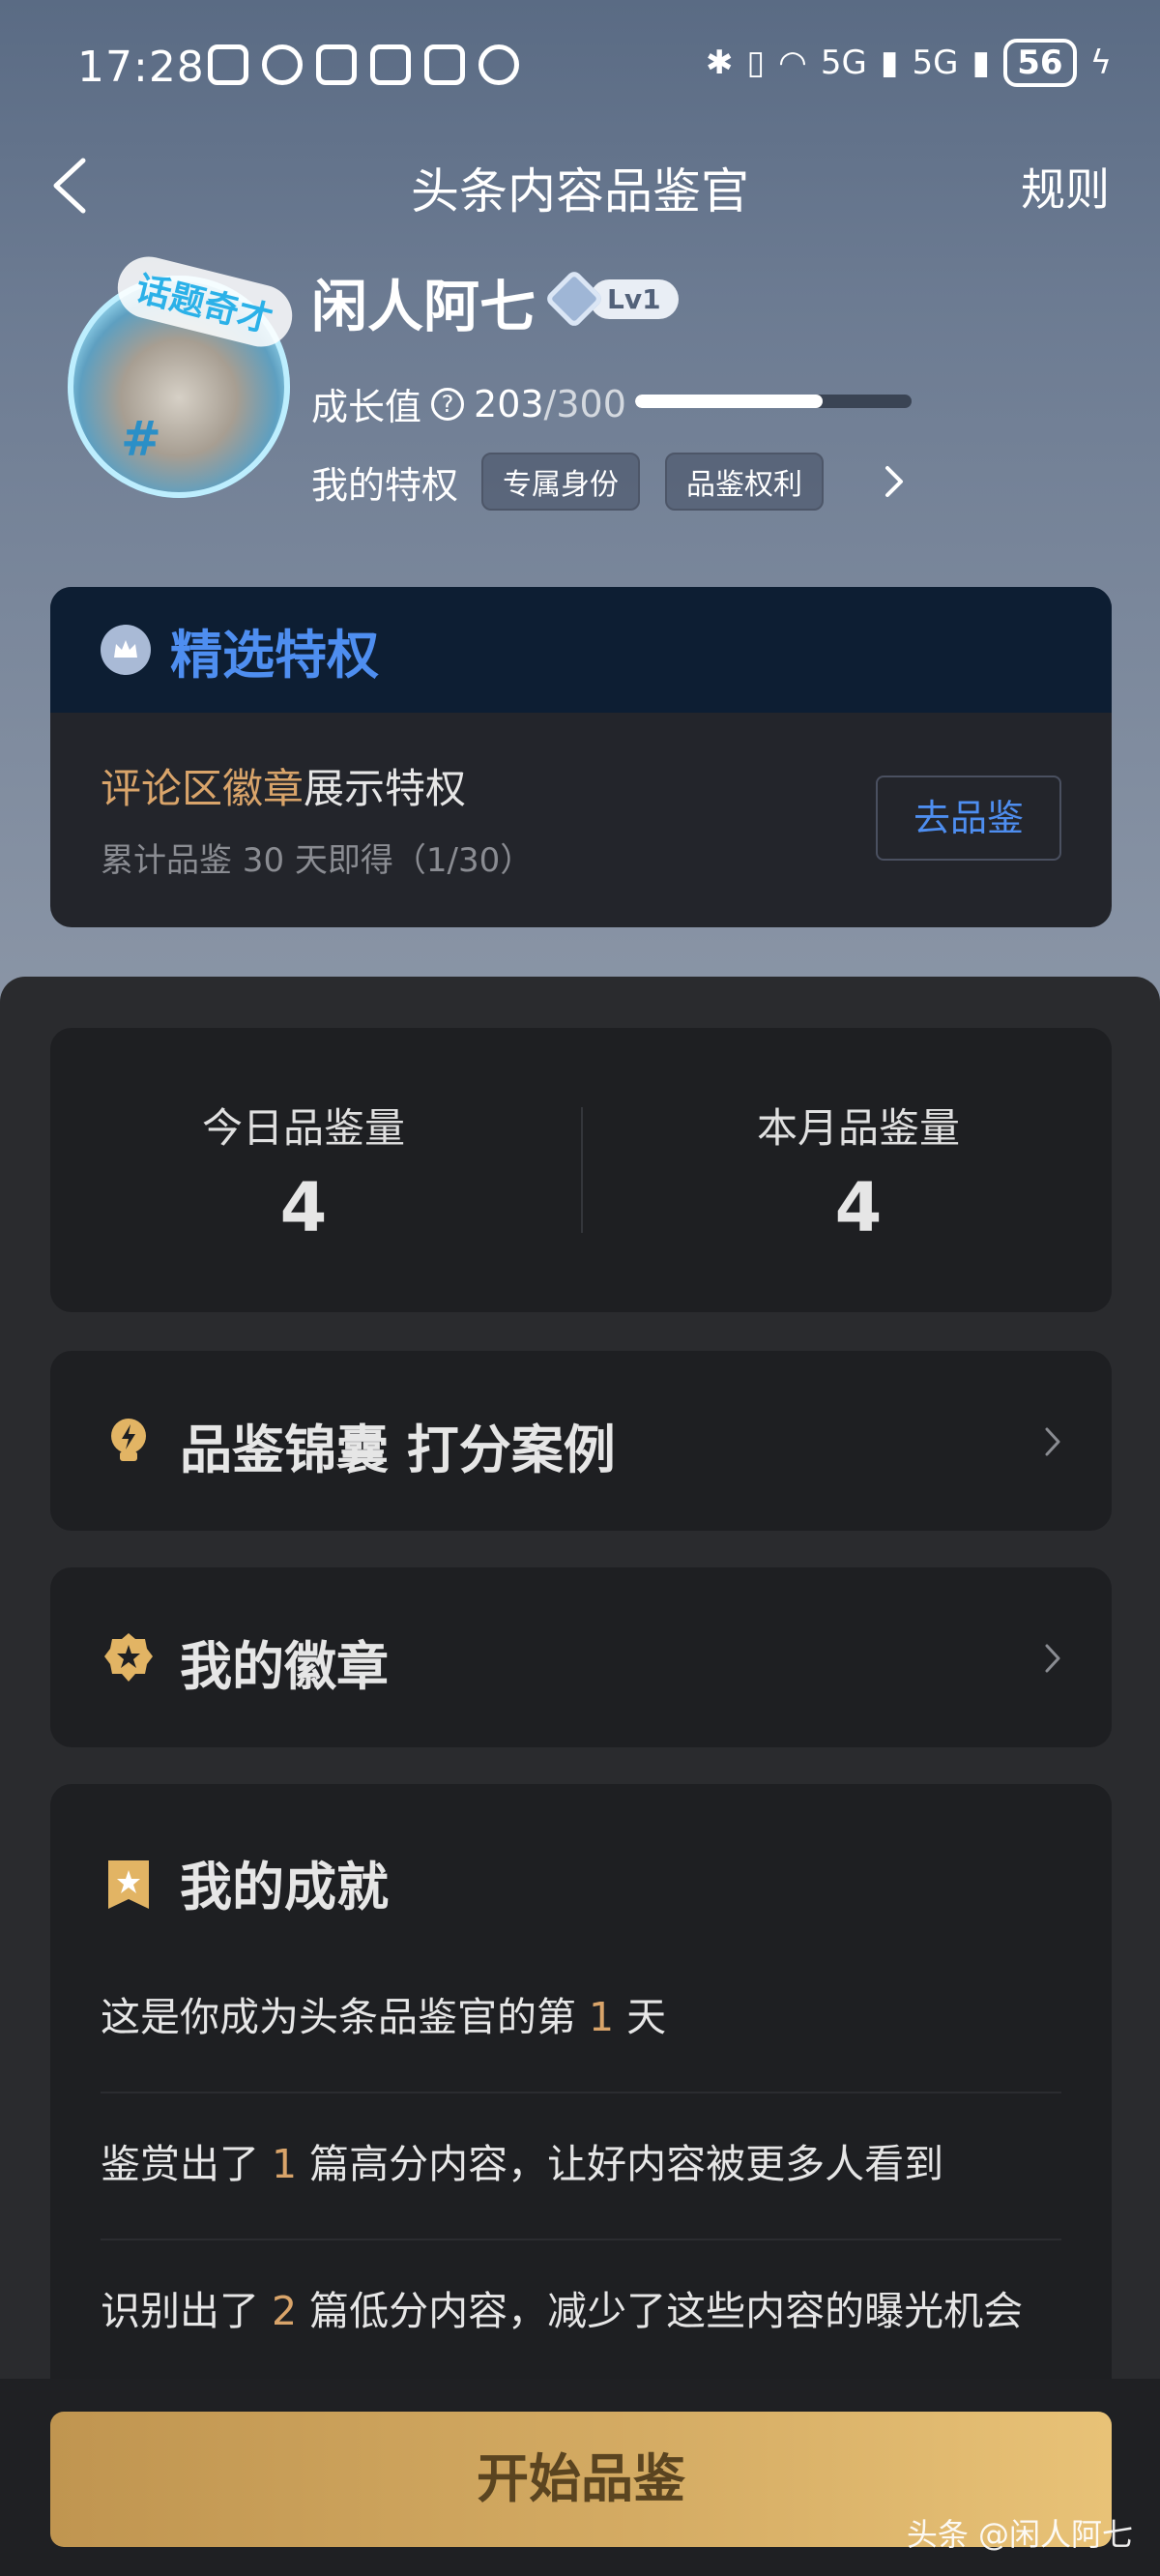 This screenshot has height=2576, width=1160. Describe the element at coordinates (363, 64) in the screenshot. I see `notification-icons` at that location.